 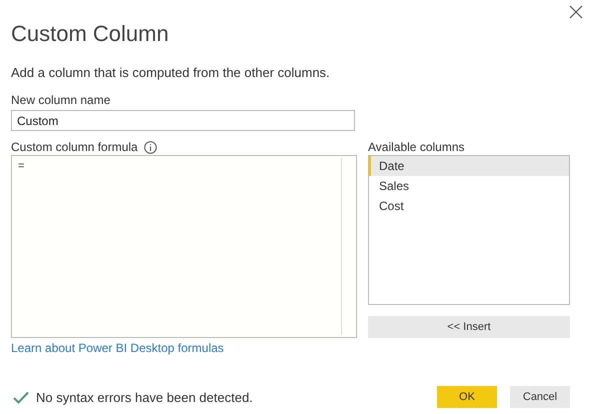 I want to click on status-text: No syntax errors have been detected., so click(x=144, y=397).